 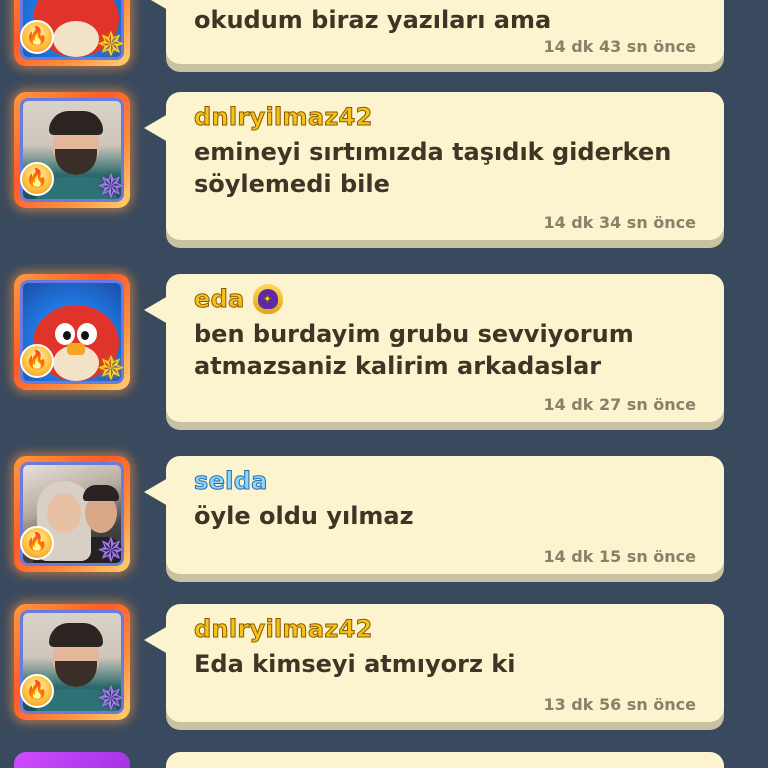 I want to click on message-bubble, so click(x=445, y=760).